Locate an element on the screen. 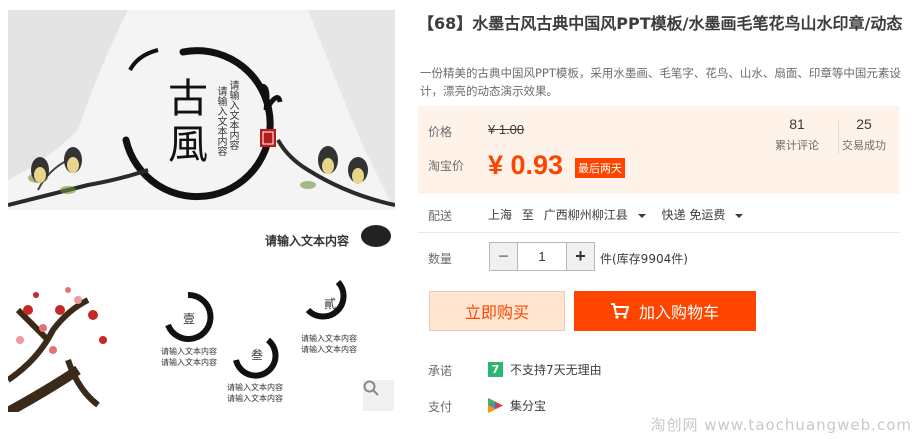 The height and width of the screenshot is (439, 922). block-text-3: 请输入文本内容 请输入文本内容 is located at coordinates (255, 393).